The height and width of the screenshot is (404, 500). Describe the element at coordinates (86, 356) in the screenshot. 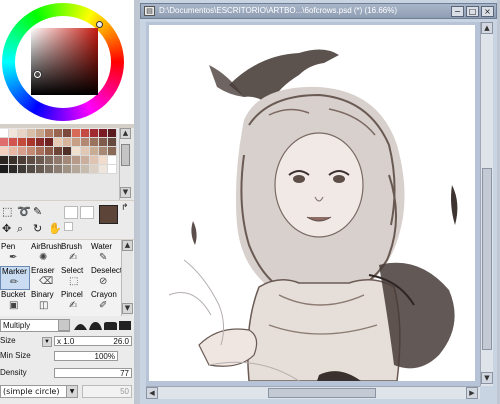

I see `min-size-slider: 100%` at that location.